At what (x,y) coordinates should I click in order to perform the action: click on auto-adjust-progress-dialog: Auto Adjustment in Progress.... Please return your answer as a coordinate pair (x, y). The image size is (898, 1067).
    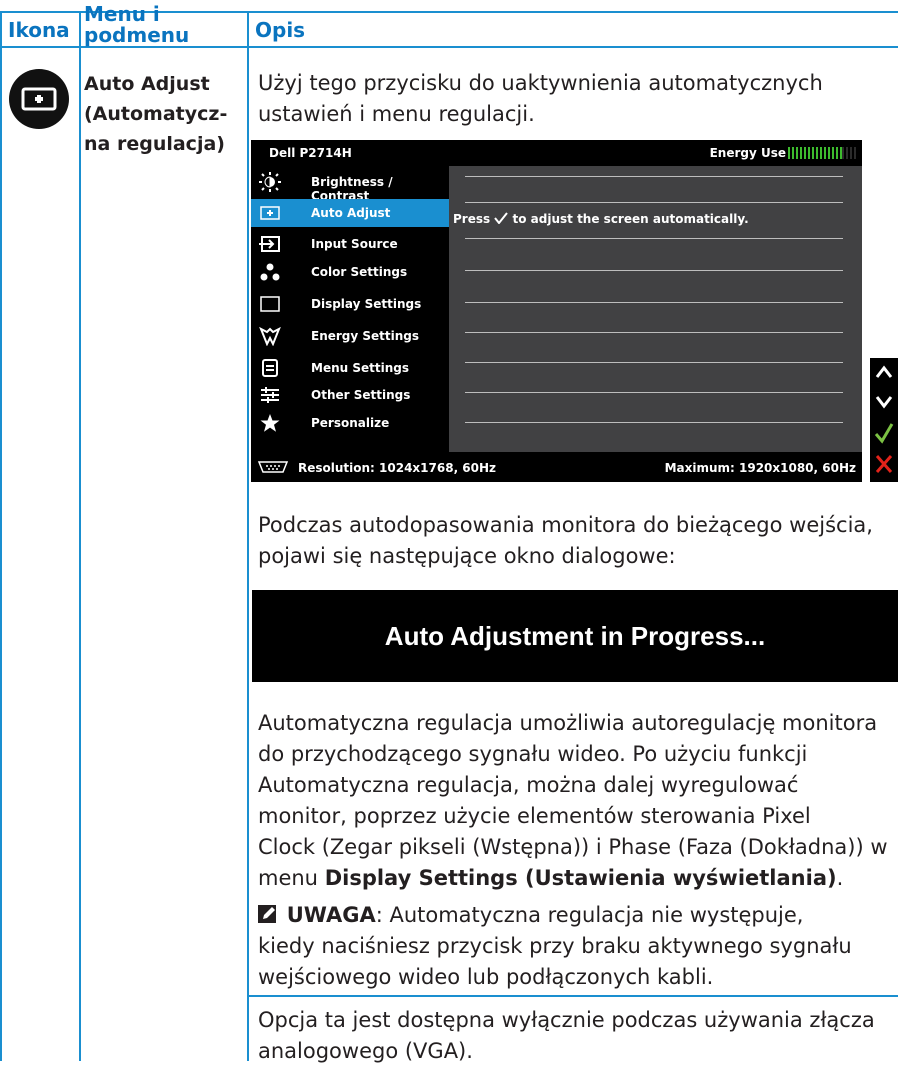
    Looking at the image, I should click on (575, 636).